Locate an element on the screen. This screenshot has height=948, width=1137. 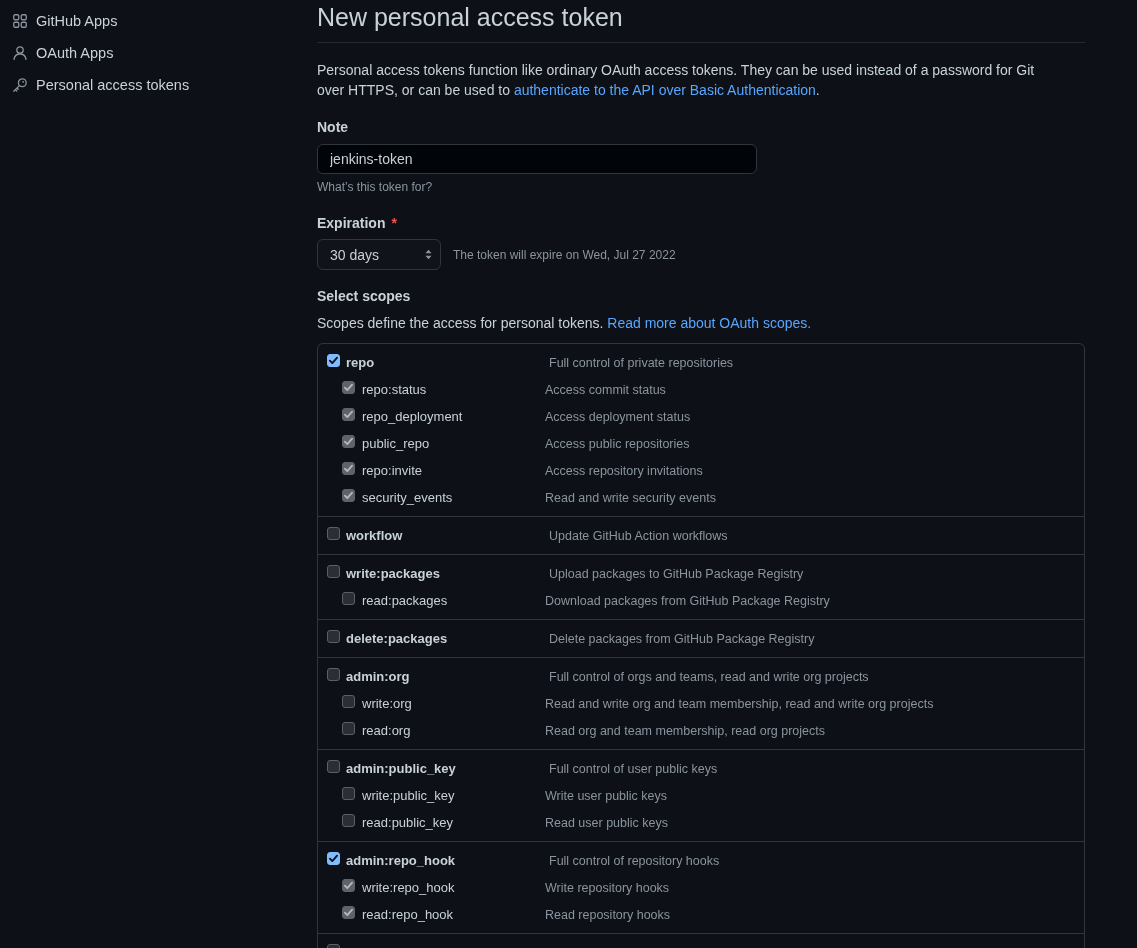
scope-description: Access deployment status is located at coordinates (618, 416).